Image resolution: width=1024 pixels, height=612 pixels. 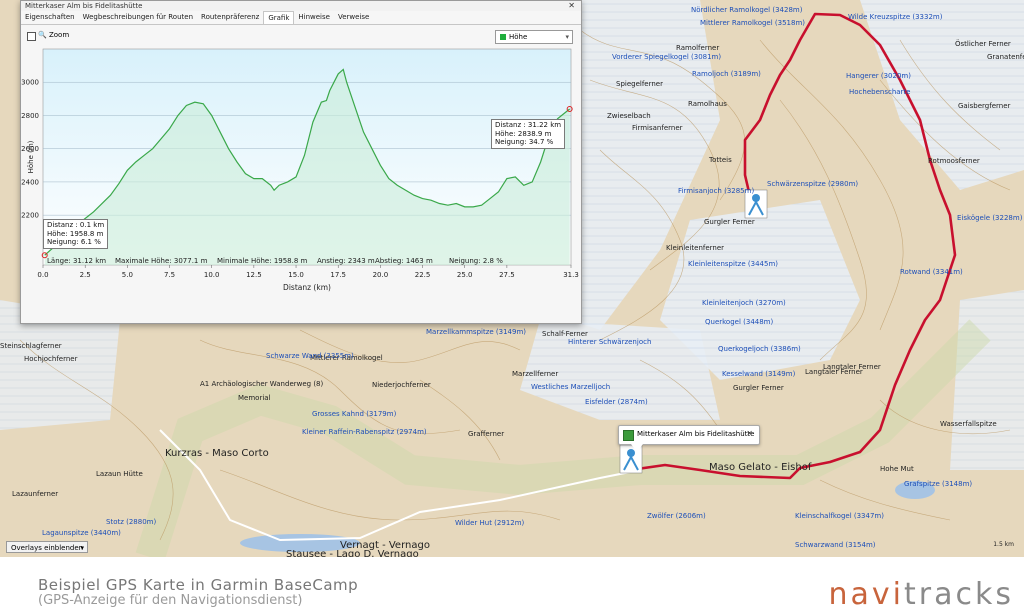 I want to click on map-label: Gurgler Ferner, so click(x=729, y=222).